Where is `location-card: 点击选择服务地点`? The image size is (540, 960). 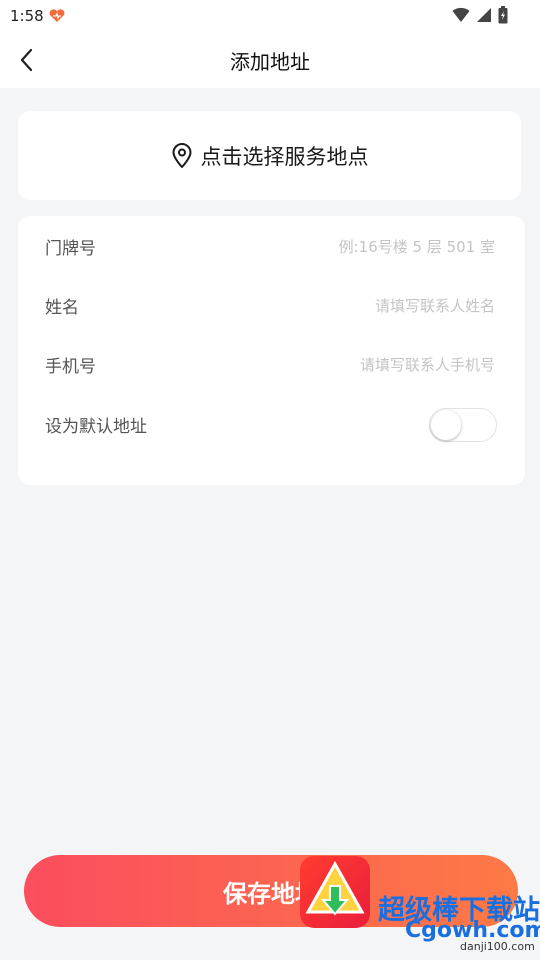 location-card: 点击选择服务地点 is located at coordinates (269, 155).